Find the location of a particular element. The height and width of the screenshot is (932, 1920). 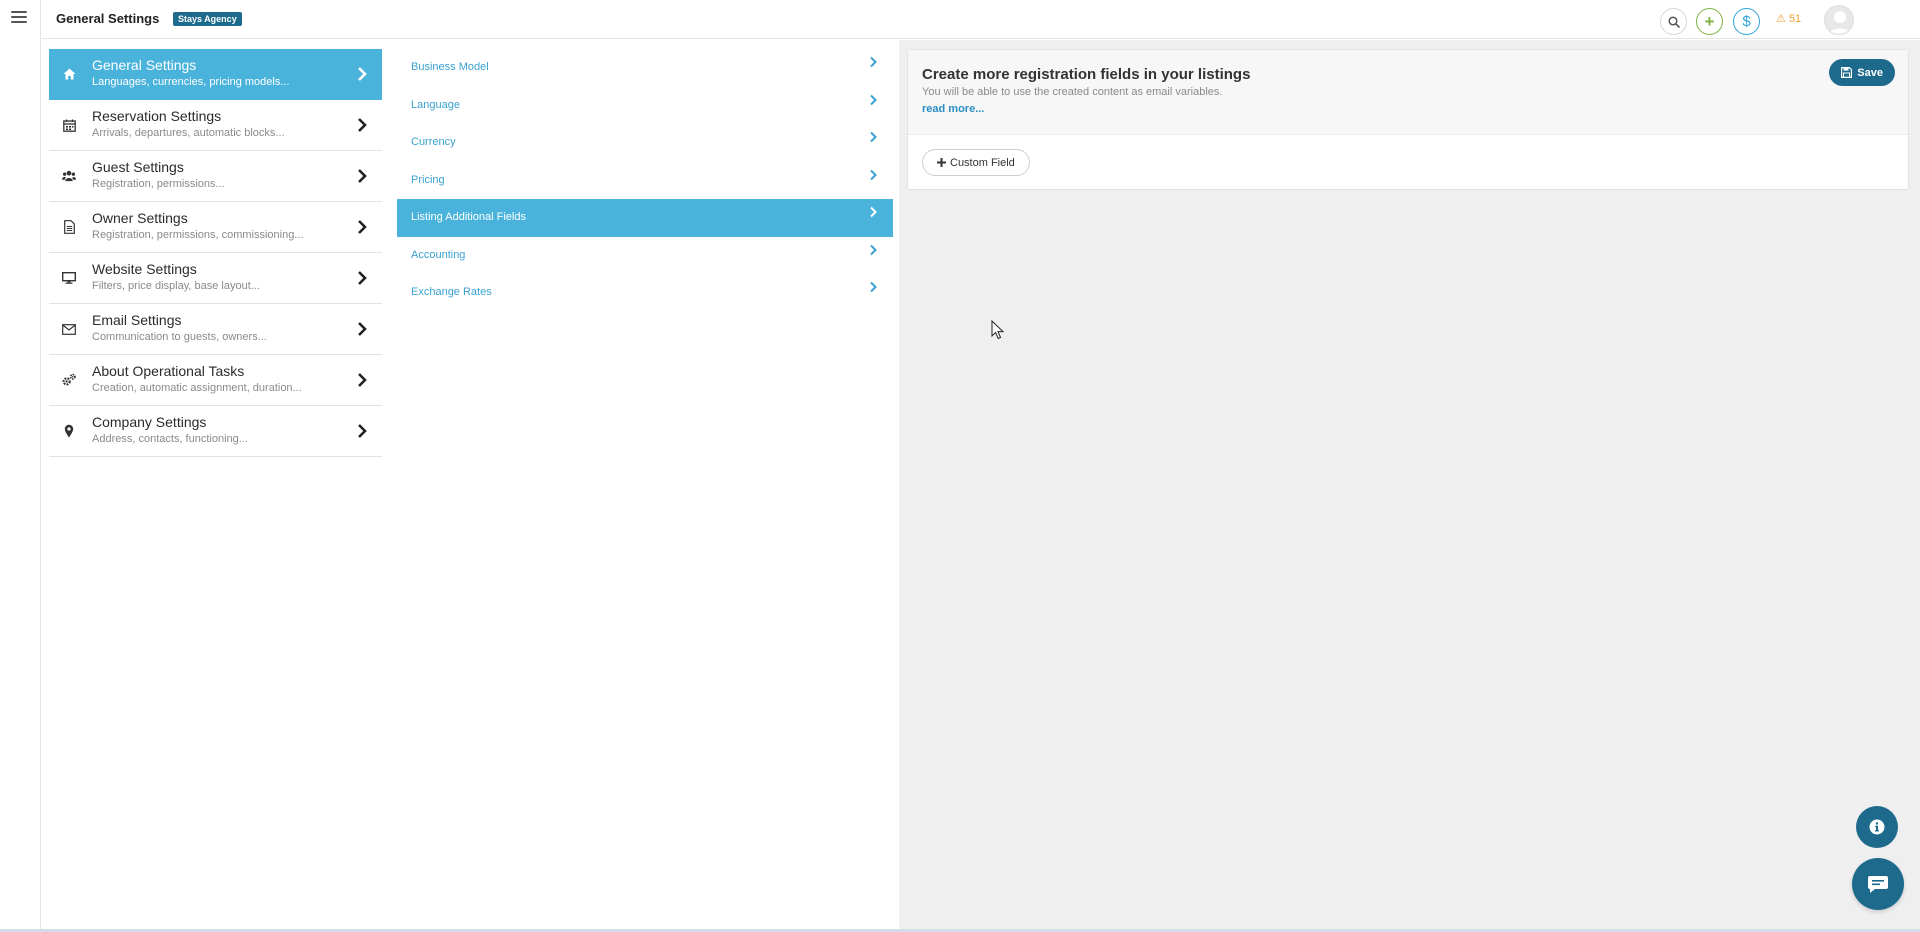

menu-item-title: Email Settings is located at coordinates (137, 320).